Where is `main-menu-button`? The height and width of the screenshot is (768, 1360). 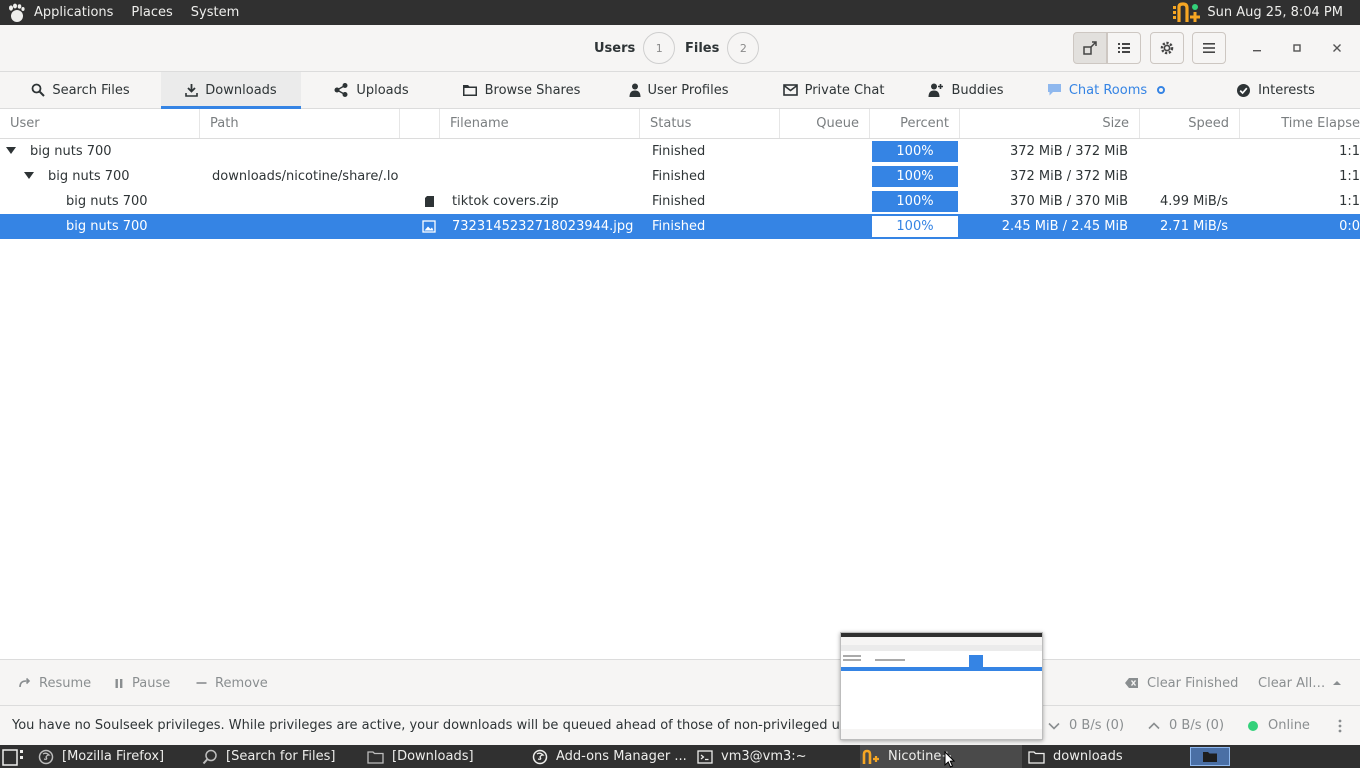 main-menu-button is located at coordinates (1209, 48).